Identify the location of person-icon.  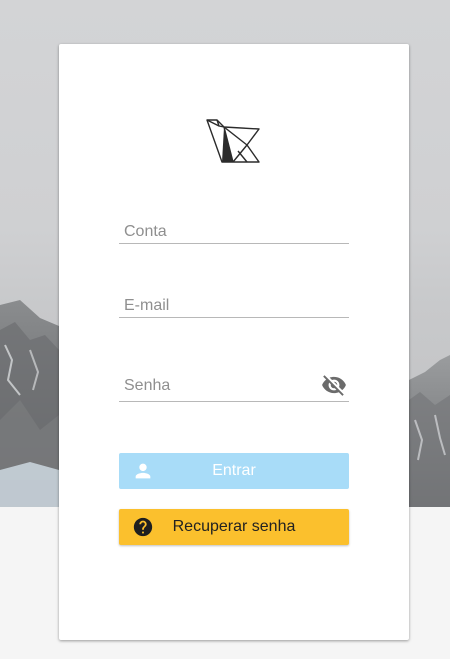
(143, 471).